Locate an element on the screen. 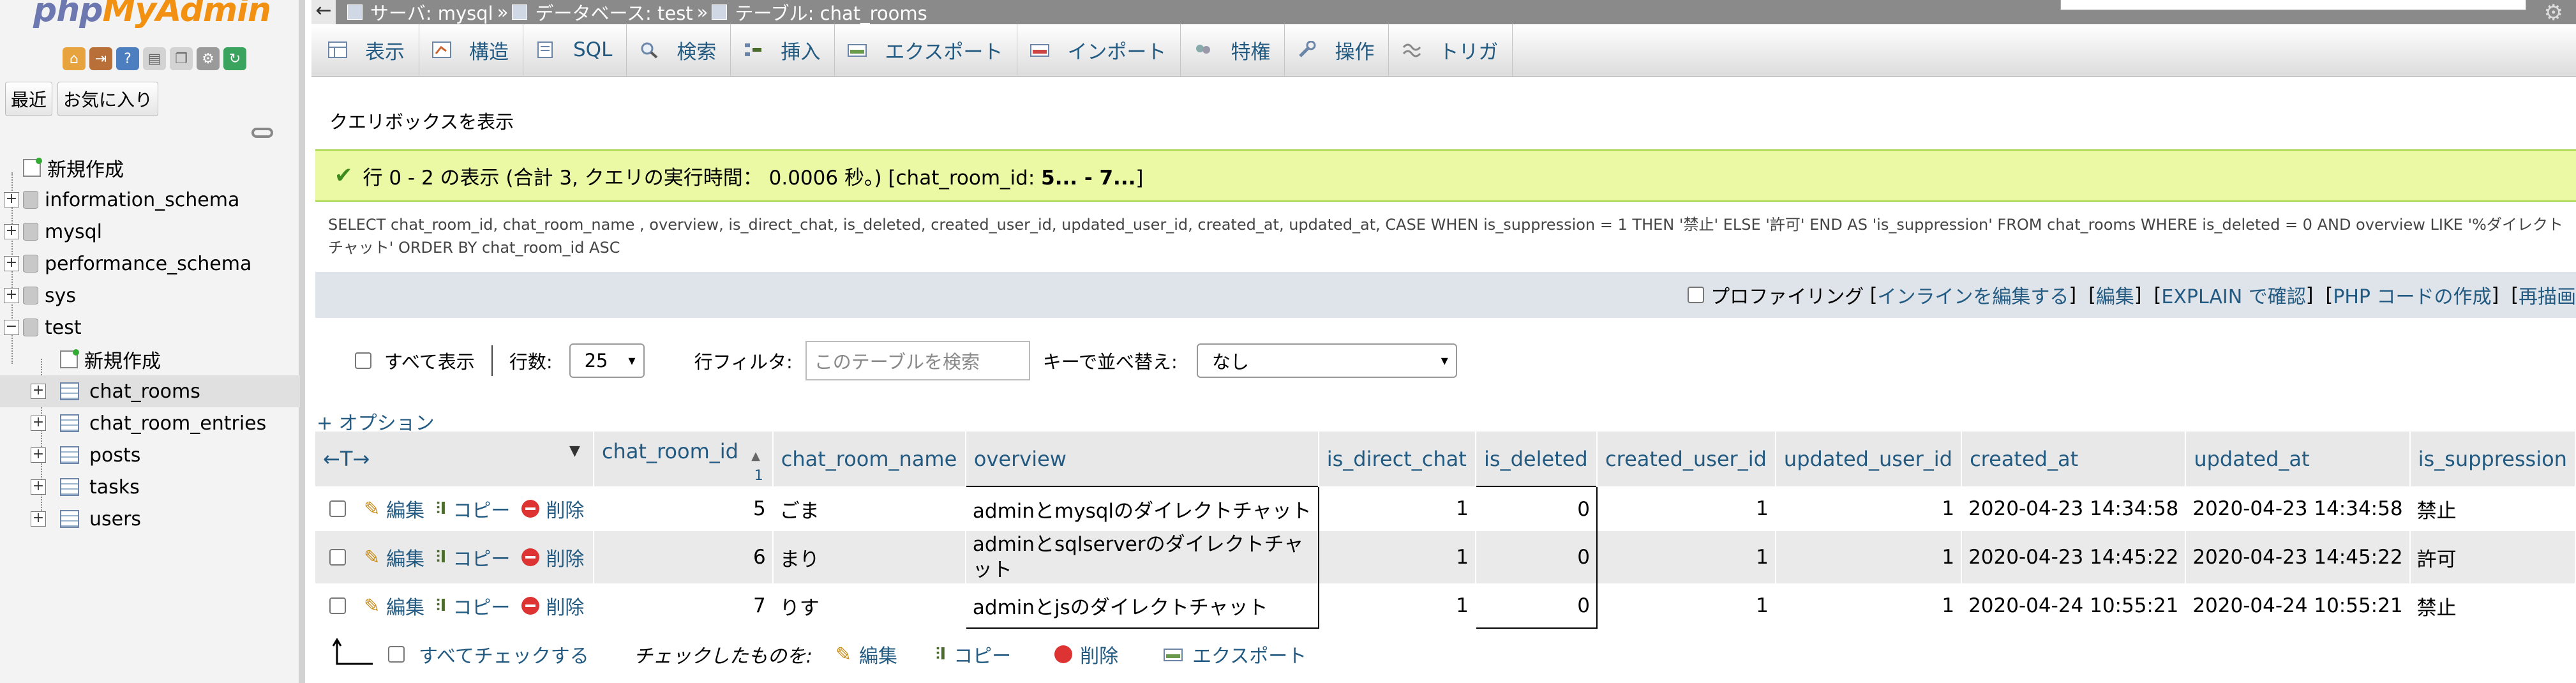 This screenshot has width=2576, height=683. php-code-link: PHP コードの作成 is located at coordinates (2412, 295).